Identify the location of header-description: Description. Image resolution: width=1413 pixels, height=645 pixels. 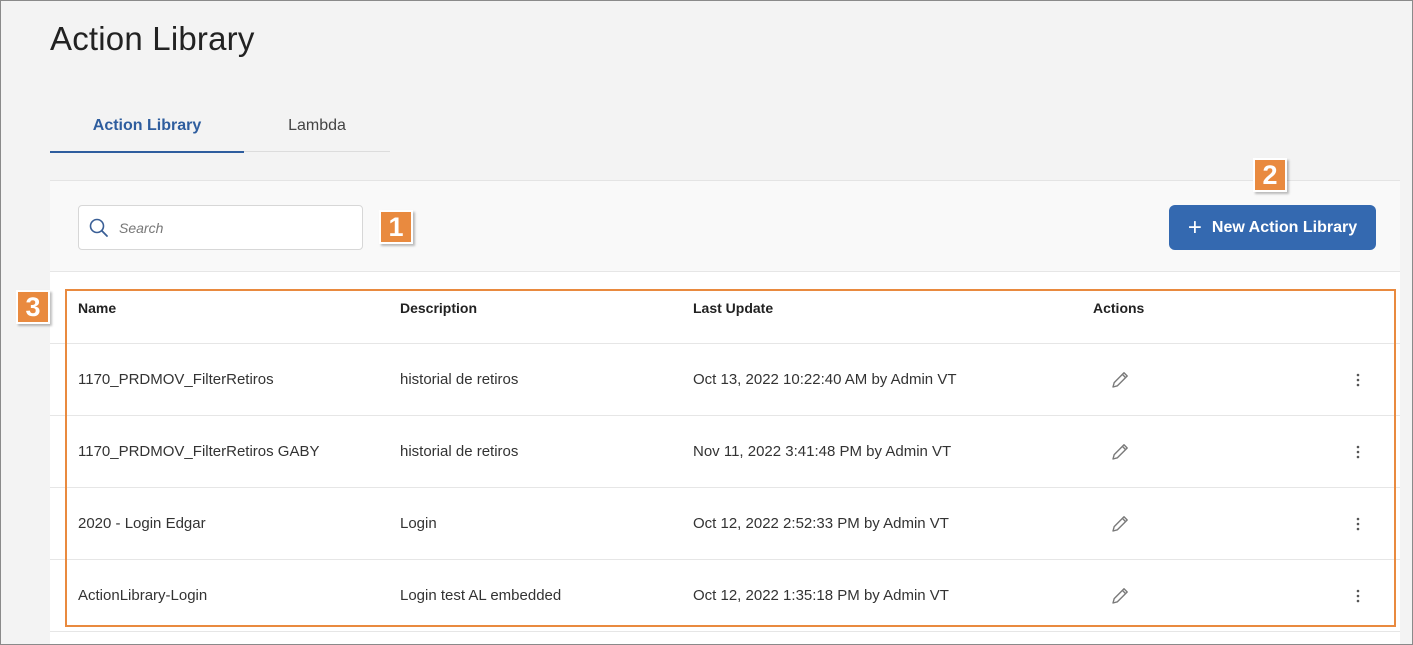
(438, 308).